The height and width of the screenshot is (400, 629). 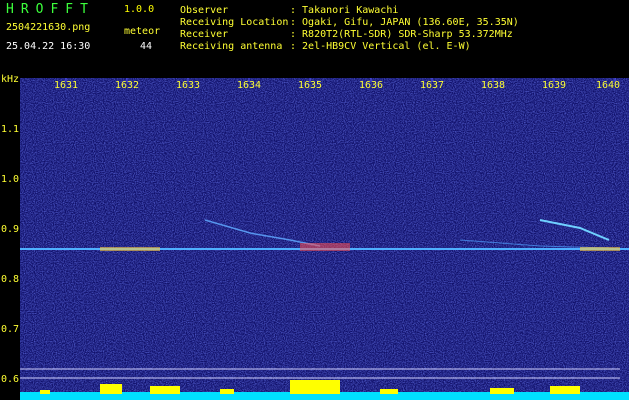 What do you see at coordinates (10, 237) in the screenshot?
I see `frequency-axis: kHz 1.1 1.0 0.9 0.8 0.7 0.6` at bounding box center [10, 237].